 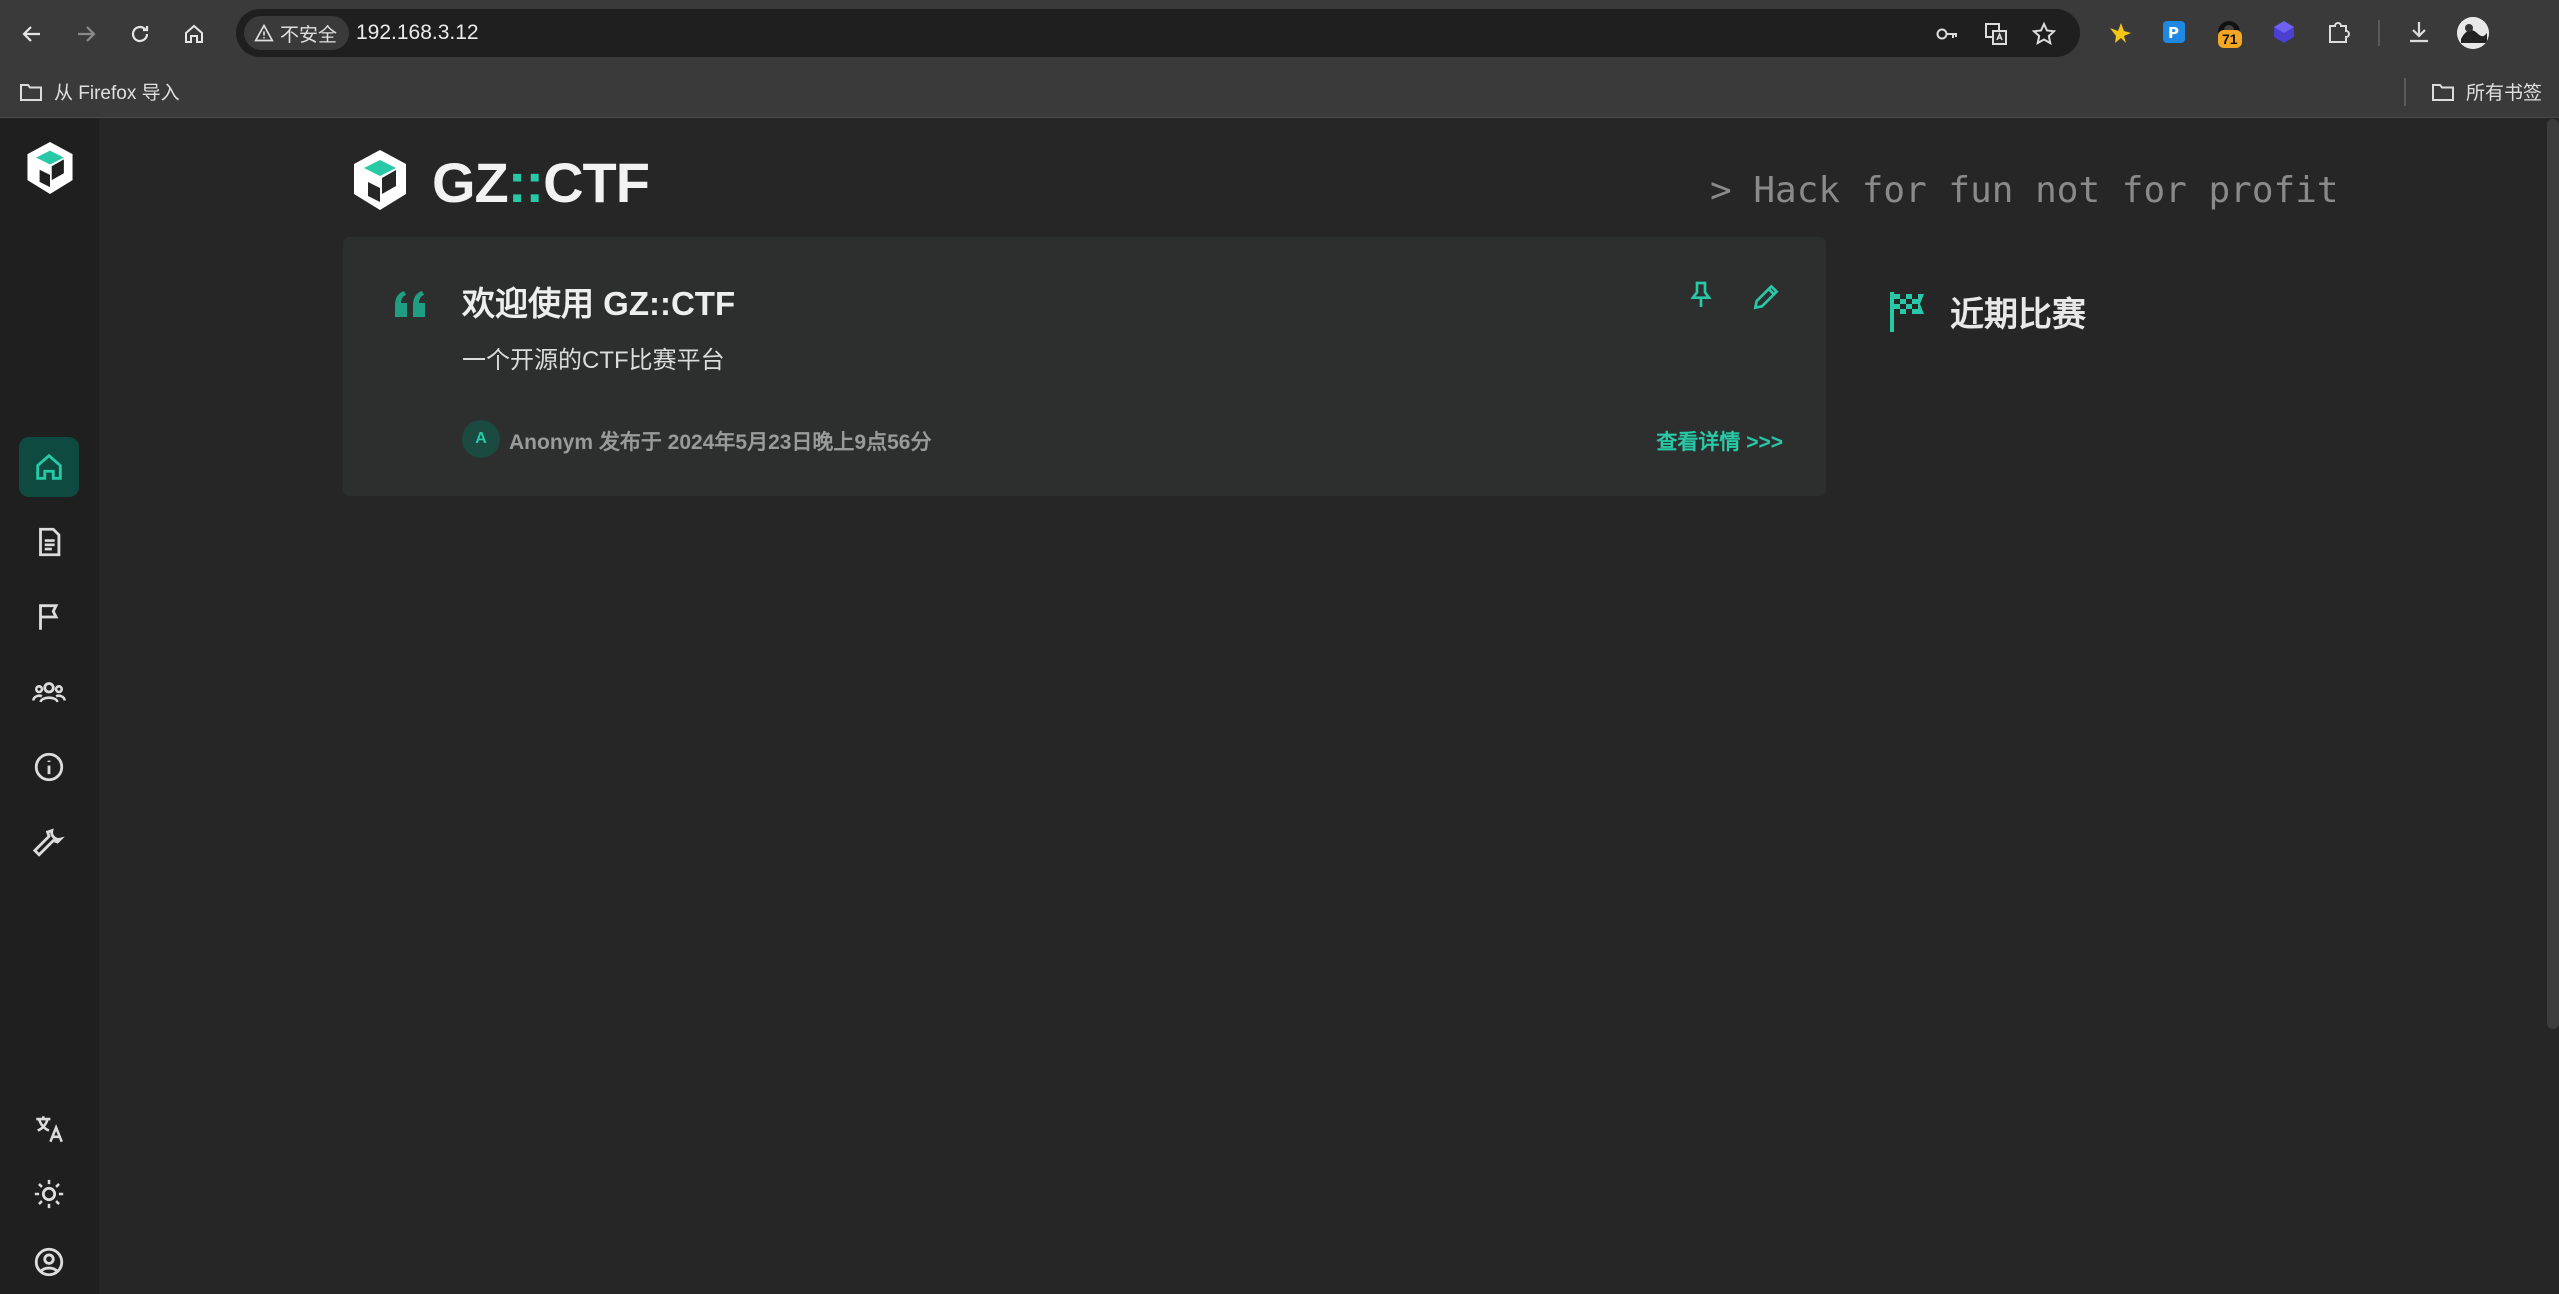 What do you see at coordinates (410, 304) in the screenshot?
I see `quote-icon` at bounding box center [410, 304].